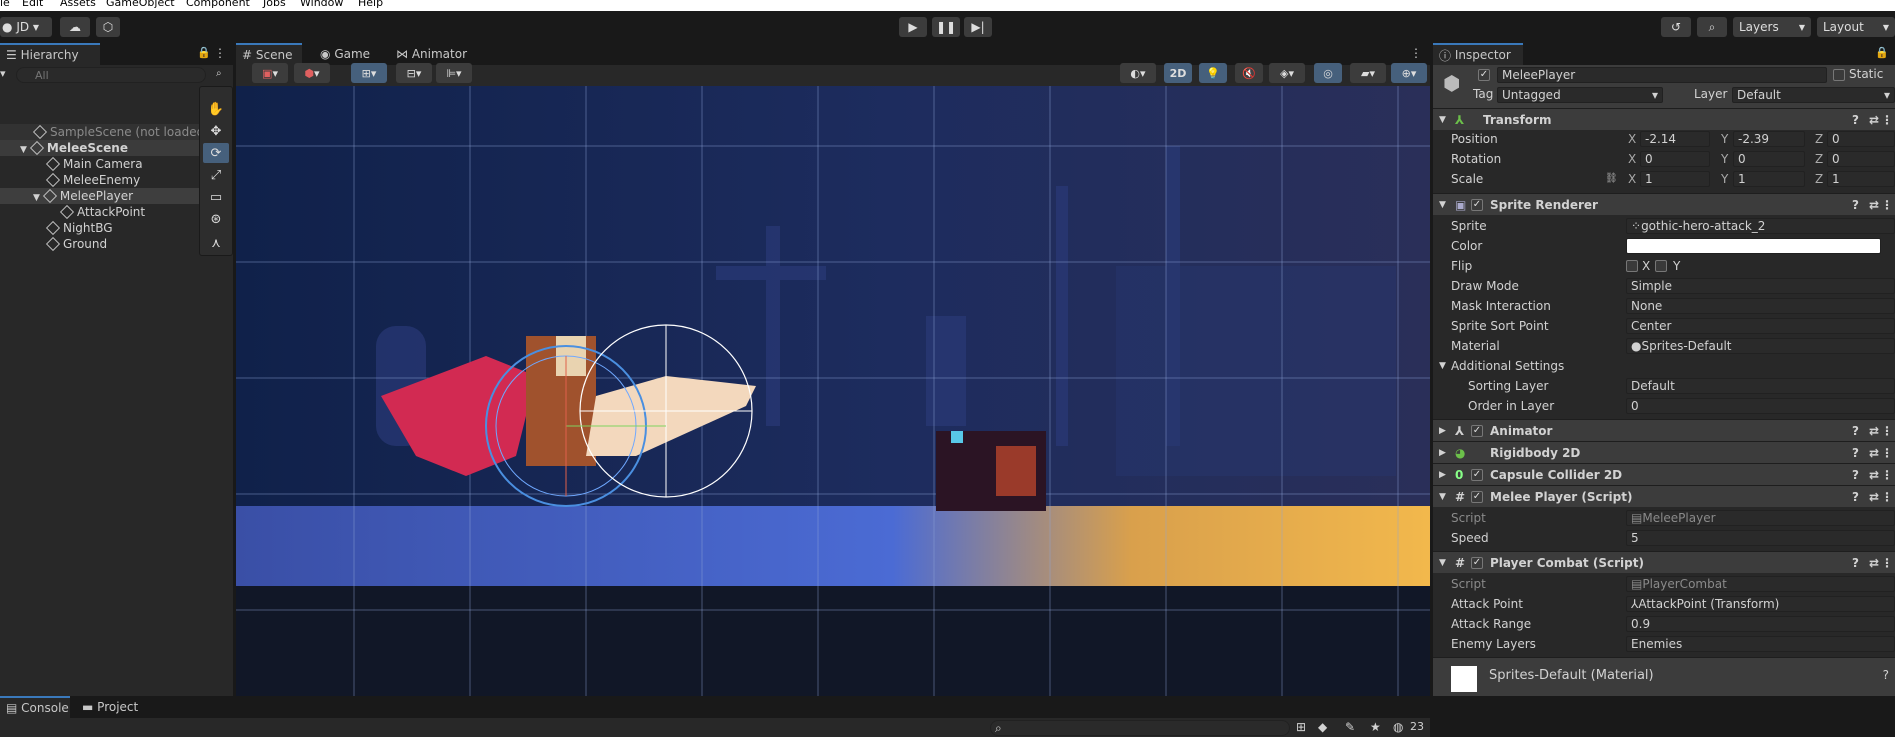  Describe the element at coordinates (35, 707) in the screenshot. I see `tab-console: ▤ Console` at that location.